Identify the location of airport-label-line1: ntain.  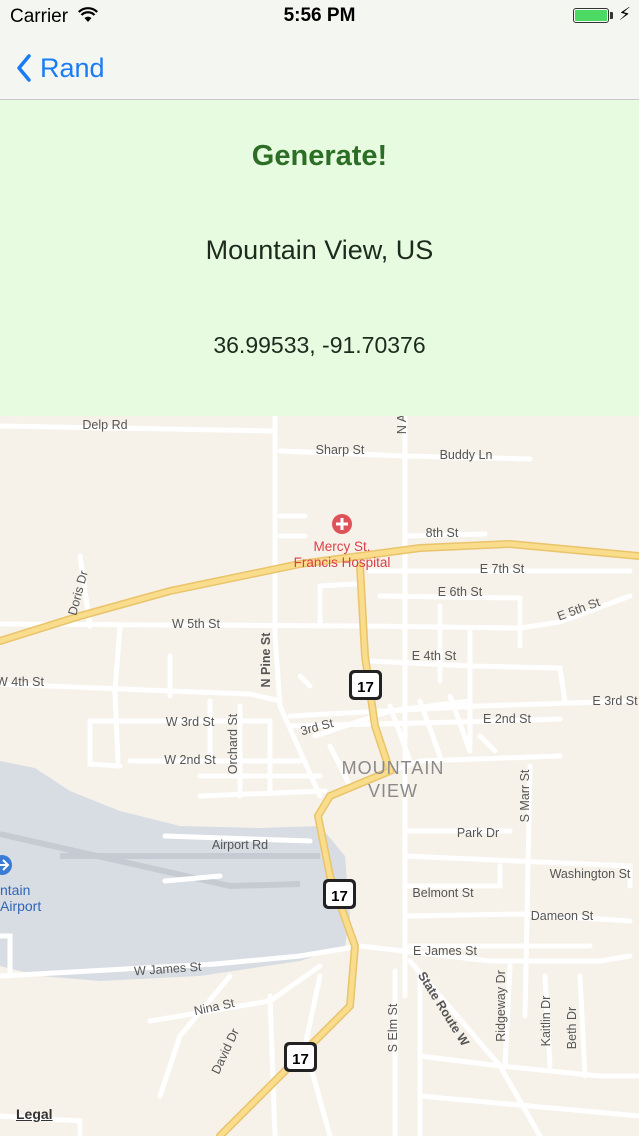
(15, 890).